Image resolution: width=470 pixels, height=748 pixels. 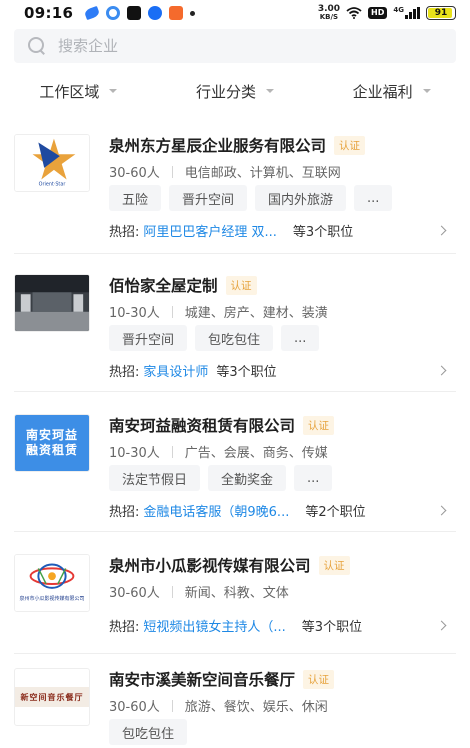 I want to click on company-meta: 30-60人 新闻、科教、文体, so click(x=199, y=591).